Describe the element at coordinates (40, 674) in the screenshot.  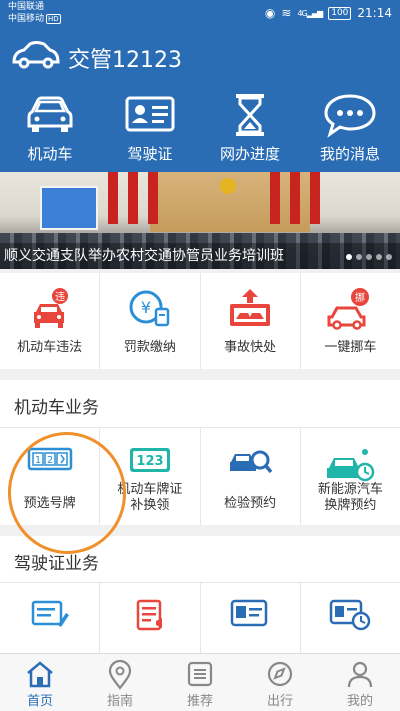
I see `home-icon` at that location.